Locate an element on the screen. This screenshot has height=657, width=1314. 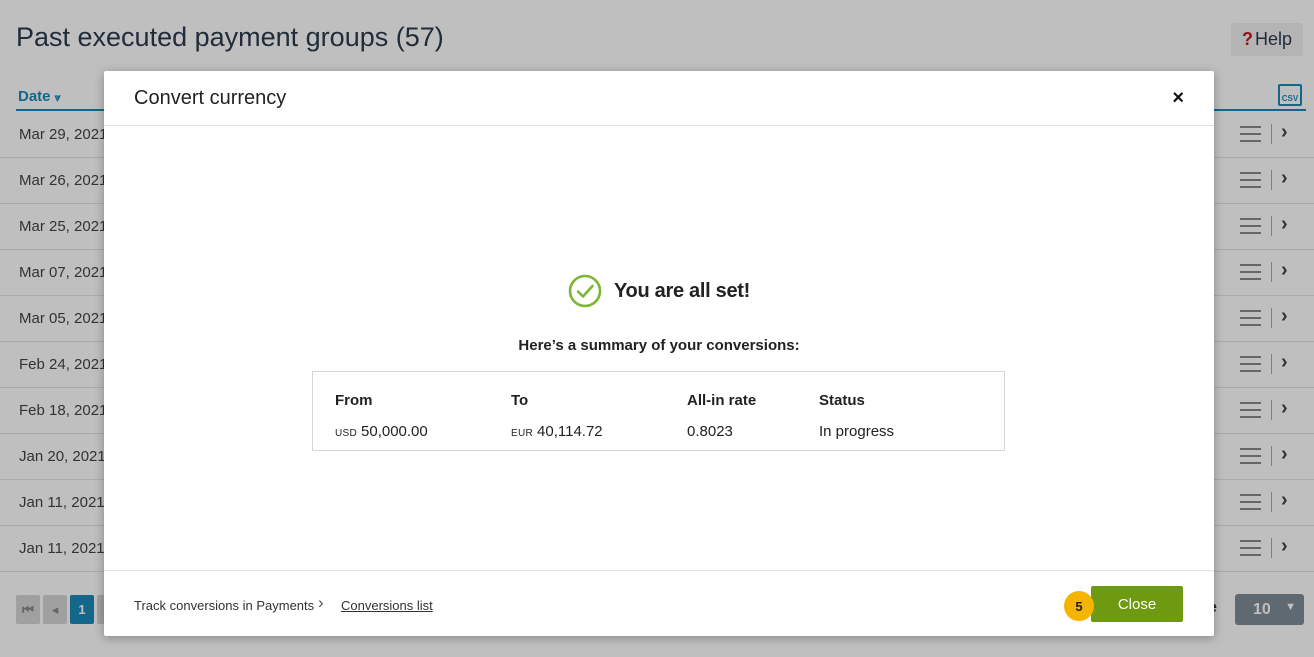
success-message: You are all set! is located at coordinates (682, 290).